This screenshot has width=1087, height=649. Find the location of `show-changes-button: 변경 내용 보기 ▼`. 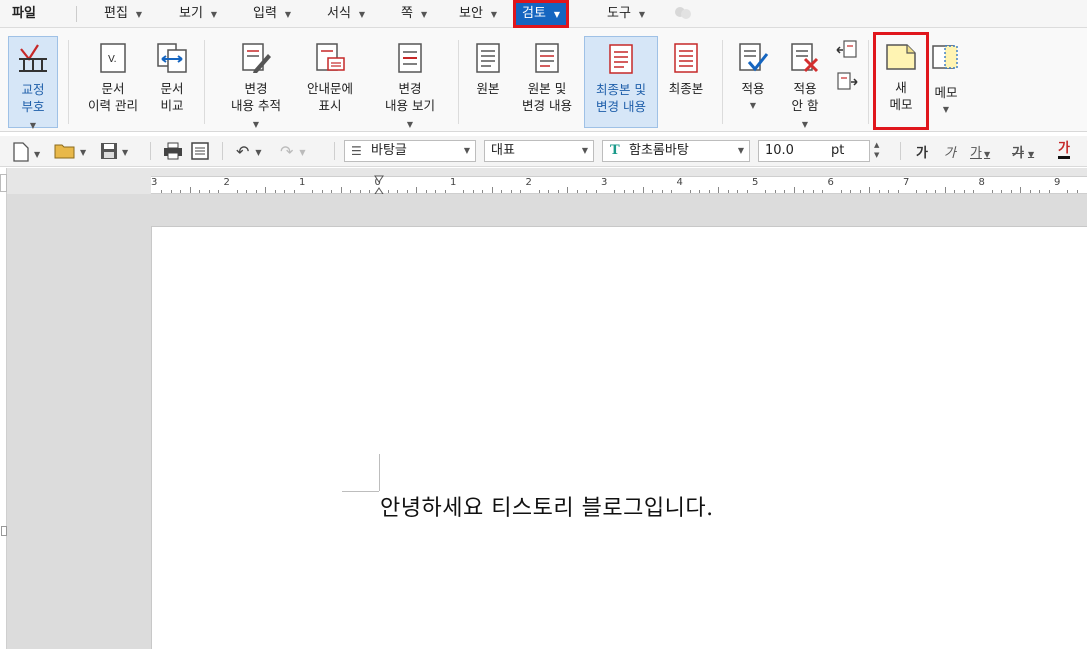

show-changes-button: 변경 내용 보기 ▼ is located at coordinates (410, 82).